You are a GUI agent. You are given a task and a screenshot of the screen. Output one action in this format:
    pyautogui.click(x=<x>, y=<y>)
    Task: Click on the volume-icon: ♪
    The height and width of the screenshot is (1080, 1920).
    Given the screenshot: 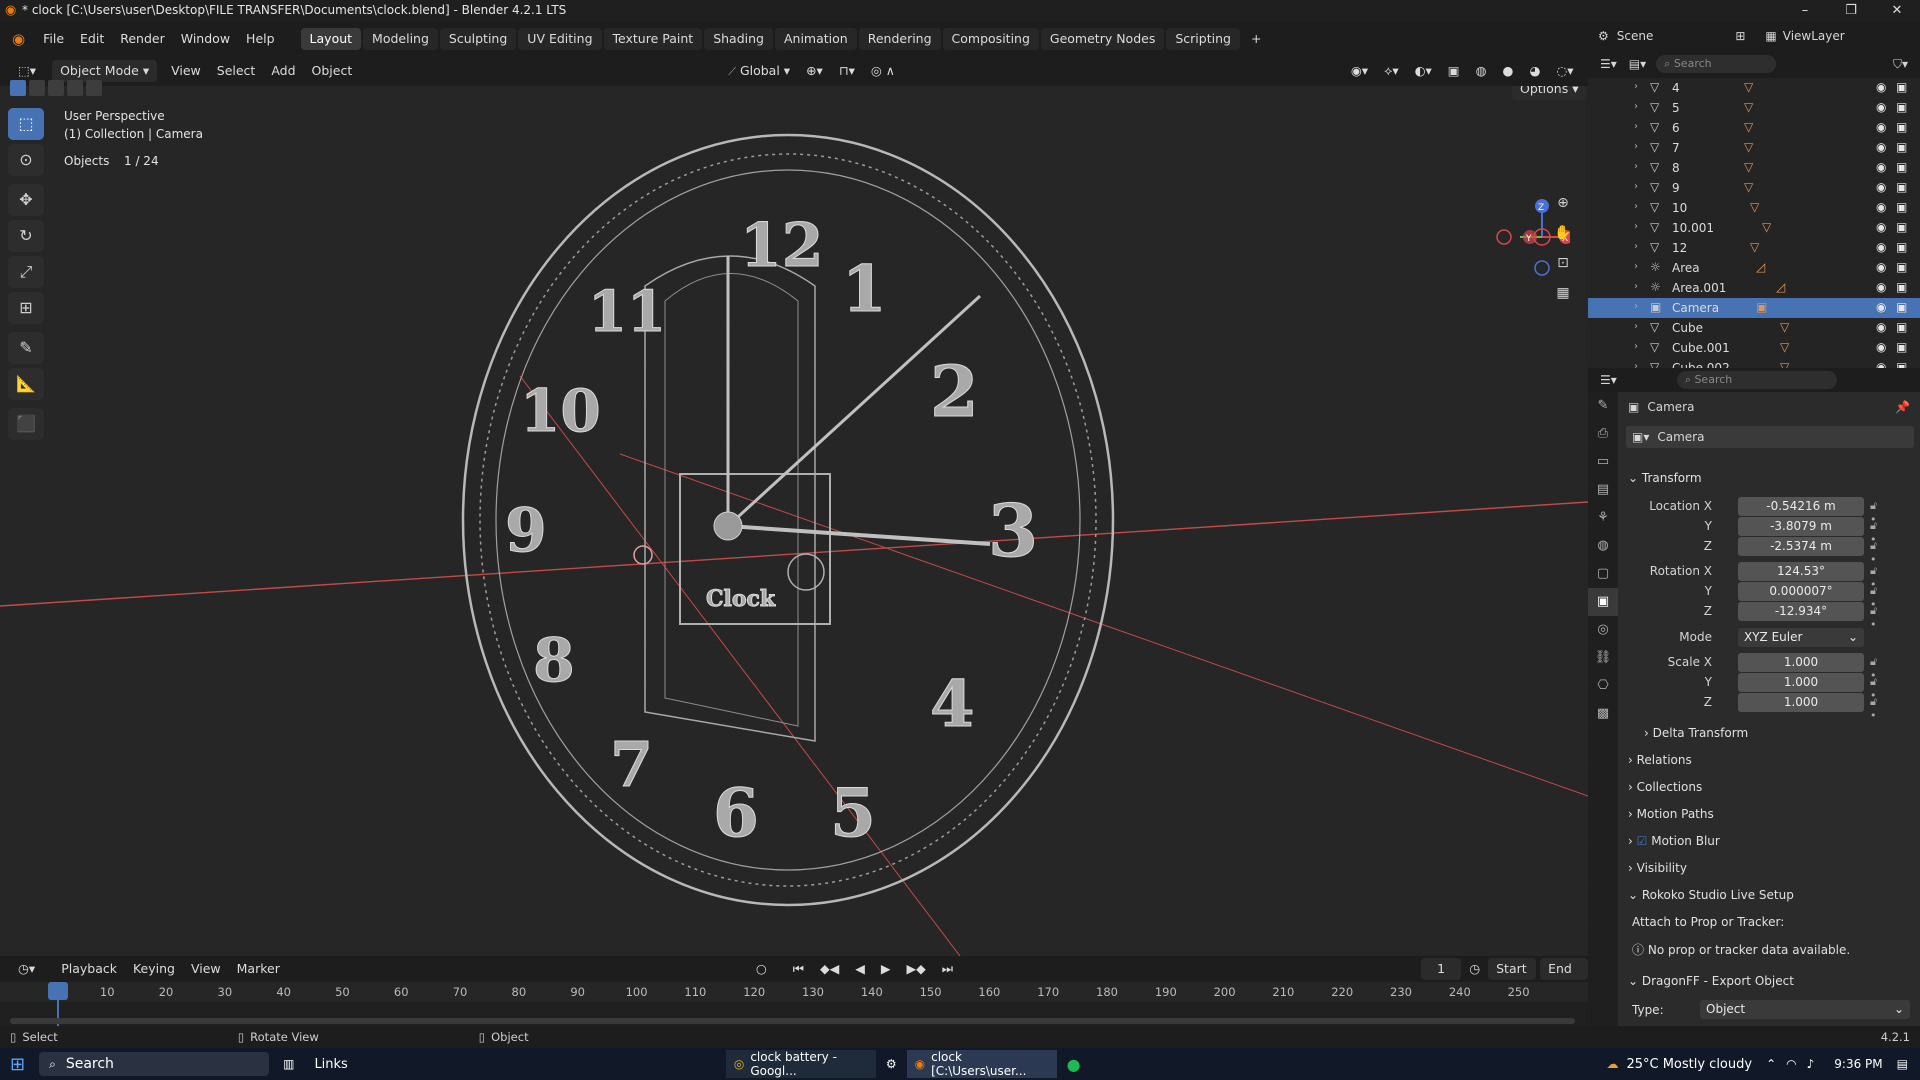 What is the action you would take?
    pyautogui.click(x=1811, y=1064)
    